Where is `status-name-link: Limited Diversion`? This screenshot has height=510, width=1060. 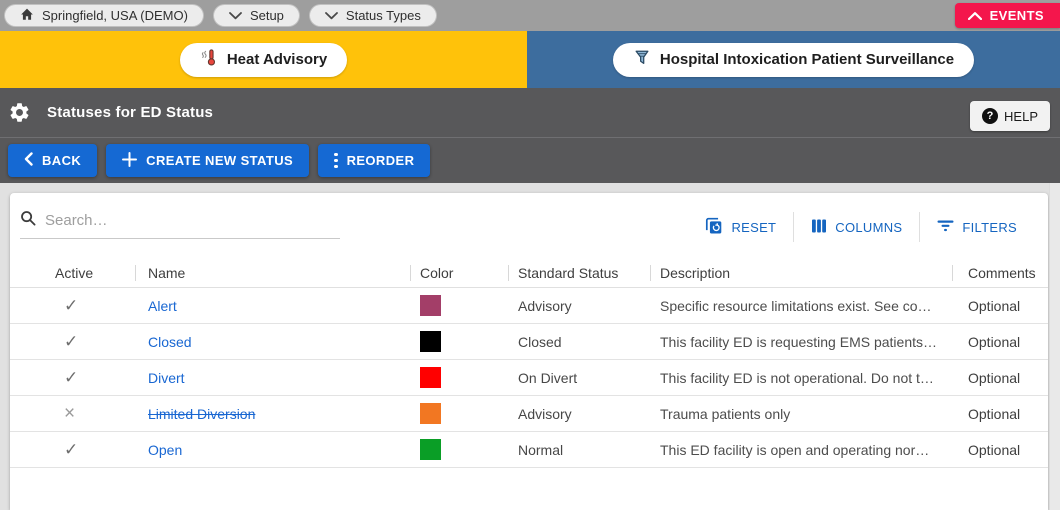
status-name-link: Limited Diversion is located at coordinates (201, 414).